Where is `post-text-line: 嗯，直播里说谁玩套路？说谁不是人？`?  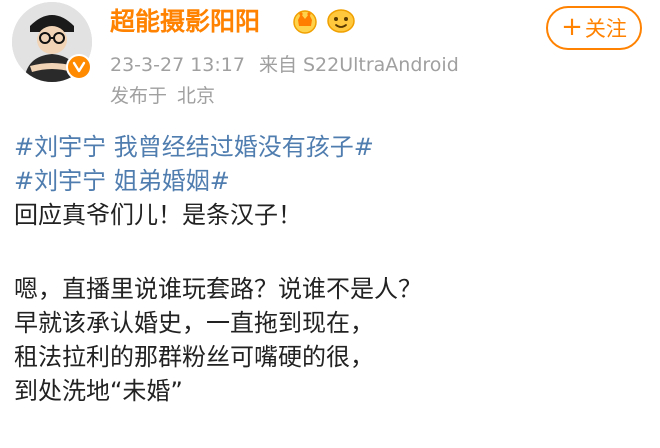 post-text-line: 嗯，直播里说谁玩套路？说谁不是人？ is located at coordinates (218, 289).